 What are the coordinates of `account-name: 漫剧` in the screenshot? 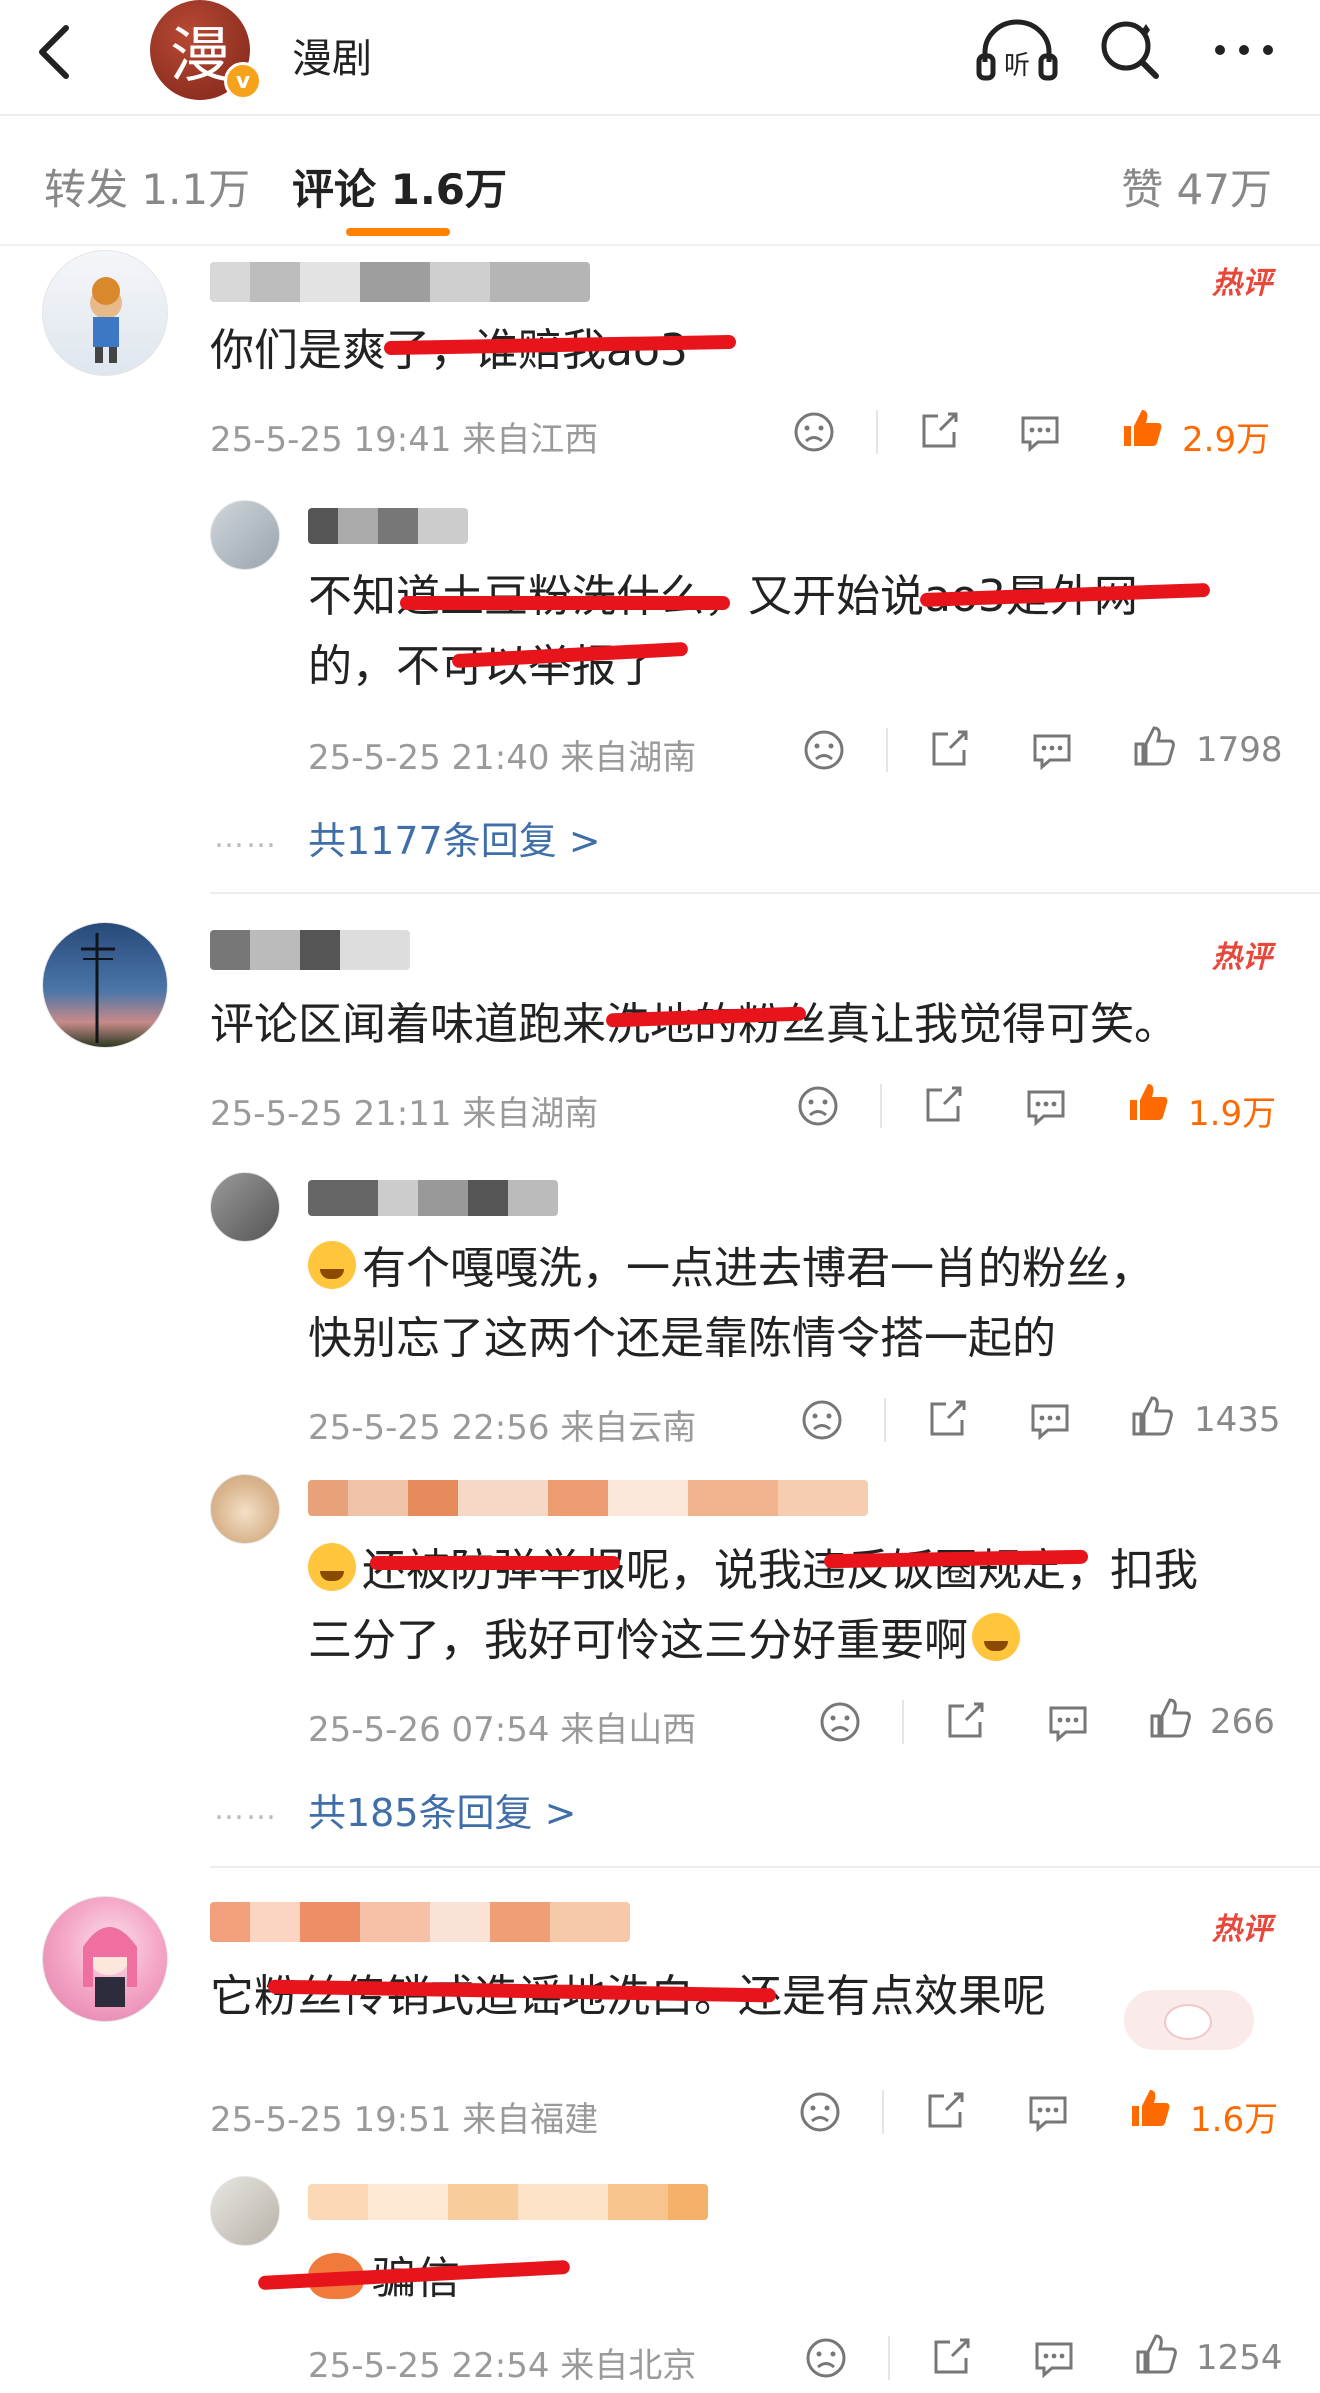 It's located at (332, 55).